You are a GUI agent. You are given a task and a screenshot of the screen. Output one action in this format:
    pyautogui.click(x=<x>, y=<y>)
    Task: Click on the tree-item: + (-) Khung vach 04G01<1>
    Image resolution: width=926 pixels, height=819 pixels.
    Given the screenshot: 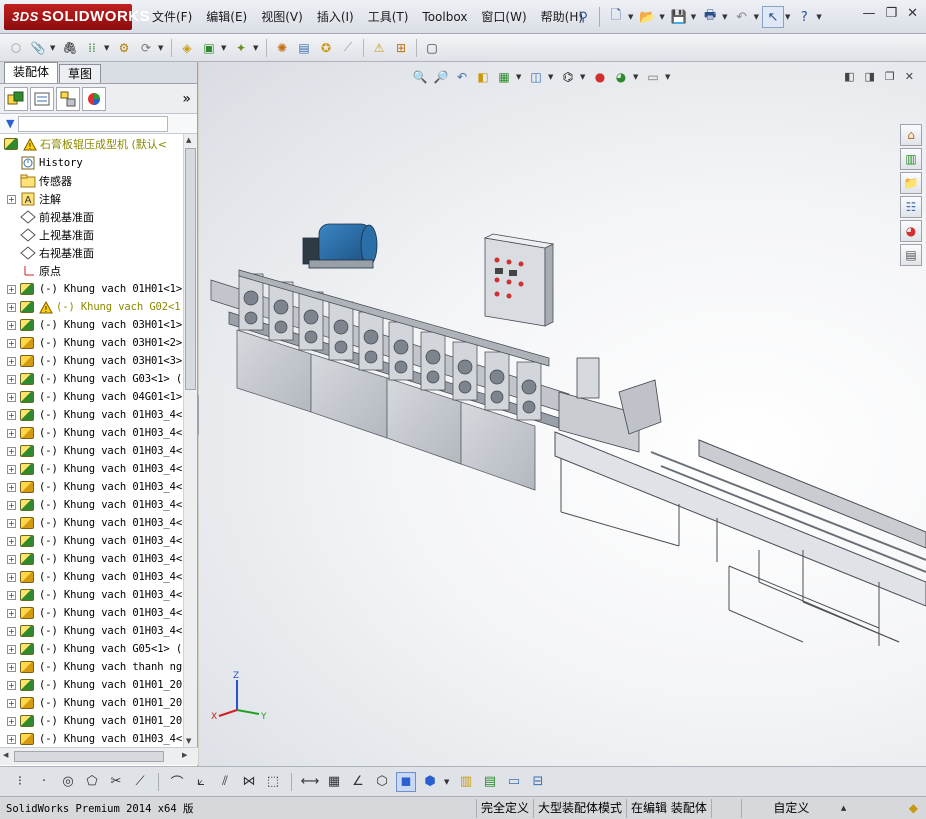 What is the action you would take?
    pyautogui.click(x=91, y=397)
    